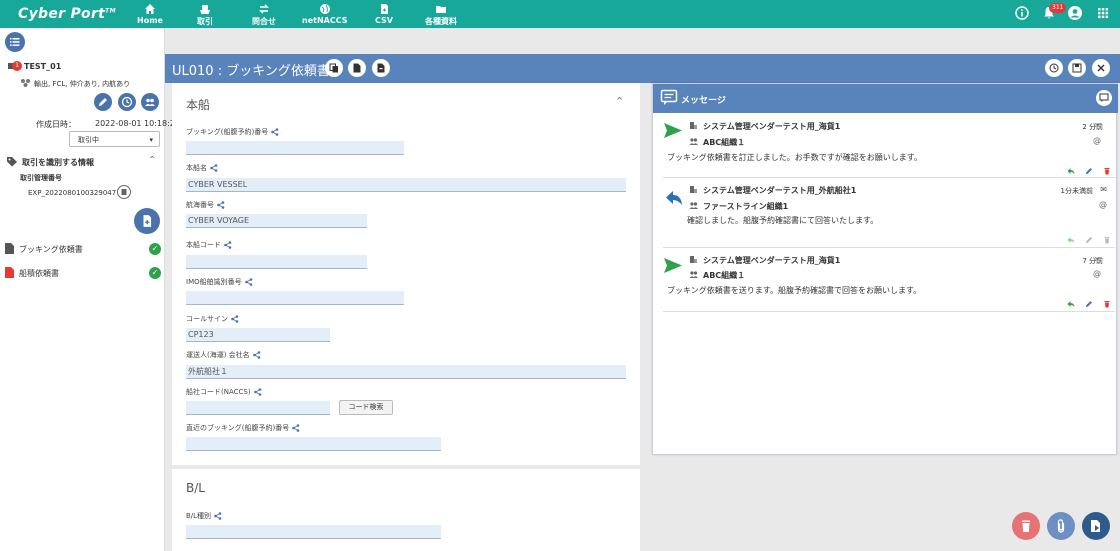 Image resolution: width=1120 pixels, height=551 pixels. What do you see at coordinates (243, 428) in the screenshot?
I see `label-recent-booking: 直近のブッキング(船腹予約)番号` at bounding box center [243, 428].